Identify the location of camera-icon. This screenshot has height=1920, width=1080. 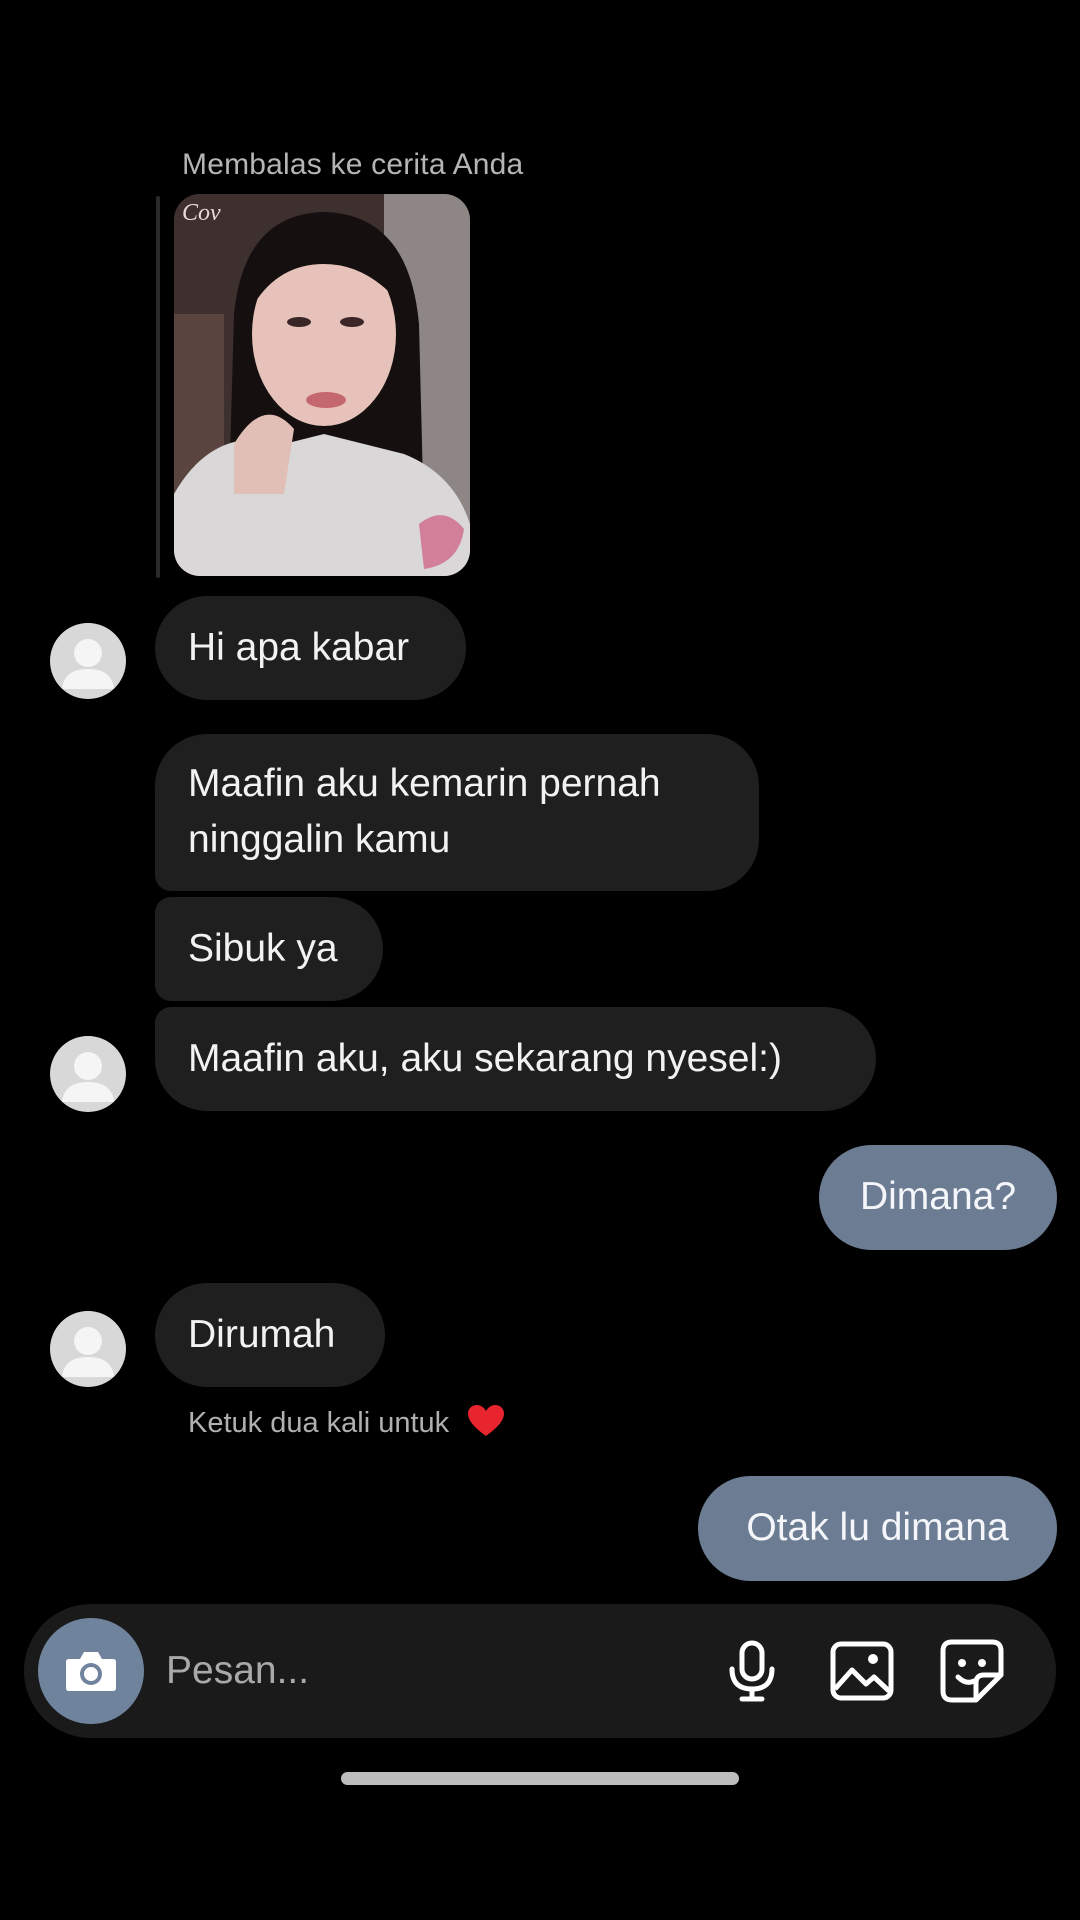
(91, 1671).